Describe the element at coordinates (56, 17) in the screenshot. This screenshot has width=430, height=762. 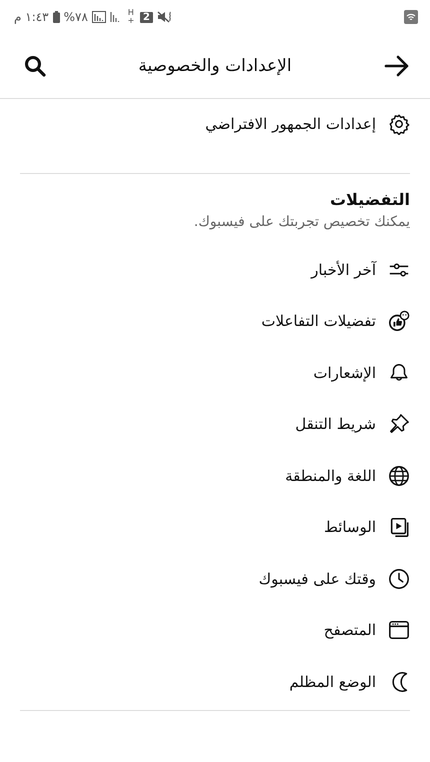
I see `battery-icon` at that location.